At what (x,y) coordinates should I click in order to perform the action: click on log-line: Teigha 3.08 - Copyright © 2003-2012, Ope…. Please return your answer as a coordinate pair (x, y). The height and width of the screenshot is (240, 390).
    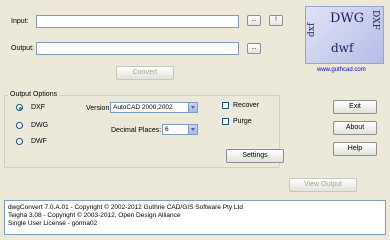
    Looking at the image, I should click on (94, 215).